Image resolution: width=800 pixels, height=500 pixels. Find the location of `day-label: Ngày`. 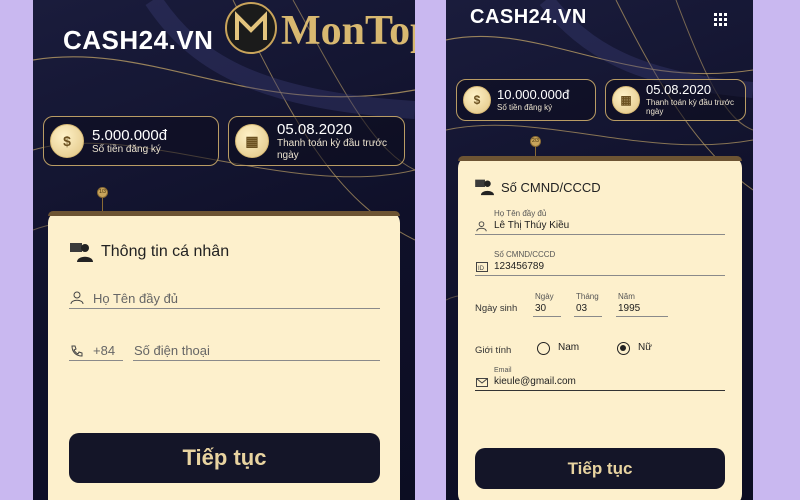

day-label: Ngày is located at coordinates (544, 296).